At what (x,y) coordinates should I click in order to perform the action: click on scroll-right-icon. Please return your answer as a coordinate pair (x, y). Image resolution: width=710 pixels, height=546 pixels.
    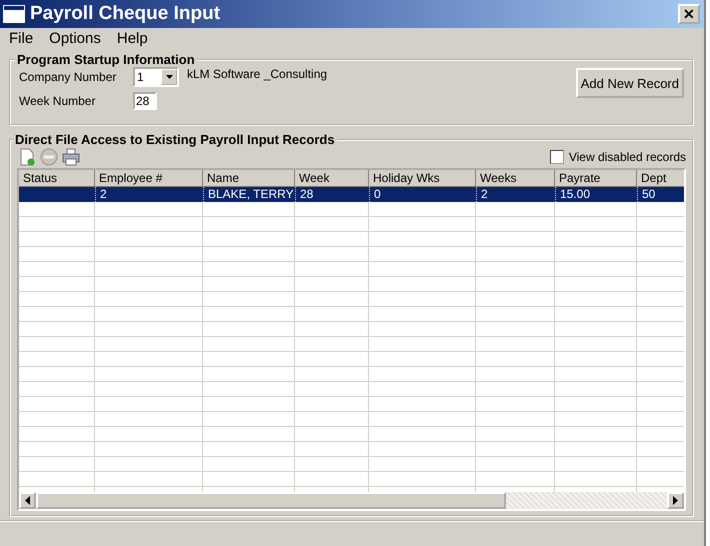
    Looking at the image, I should click on (675, 500).